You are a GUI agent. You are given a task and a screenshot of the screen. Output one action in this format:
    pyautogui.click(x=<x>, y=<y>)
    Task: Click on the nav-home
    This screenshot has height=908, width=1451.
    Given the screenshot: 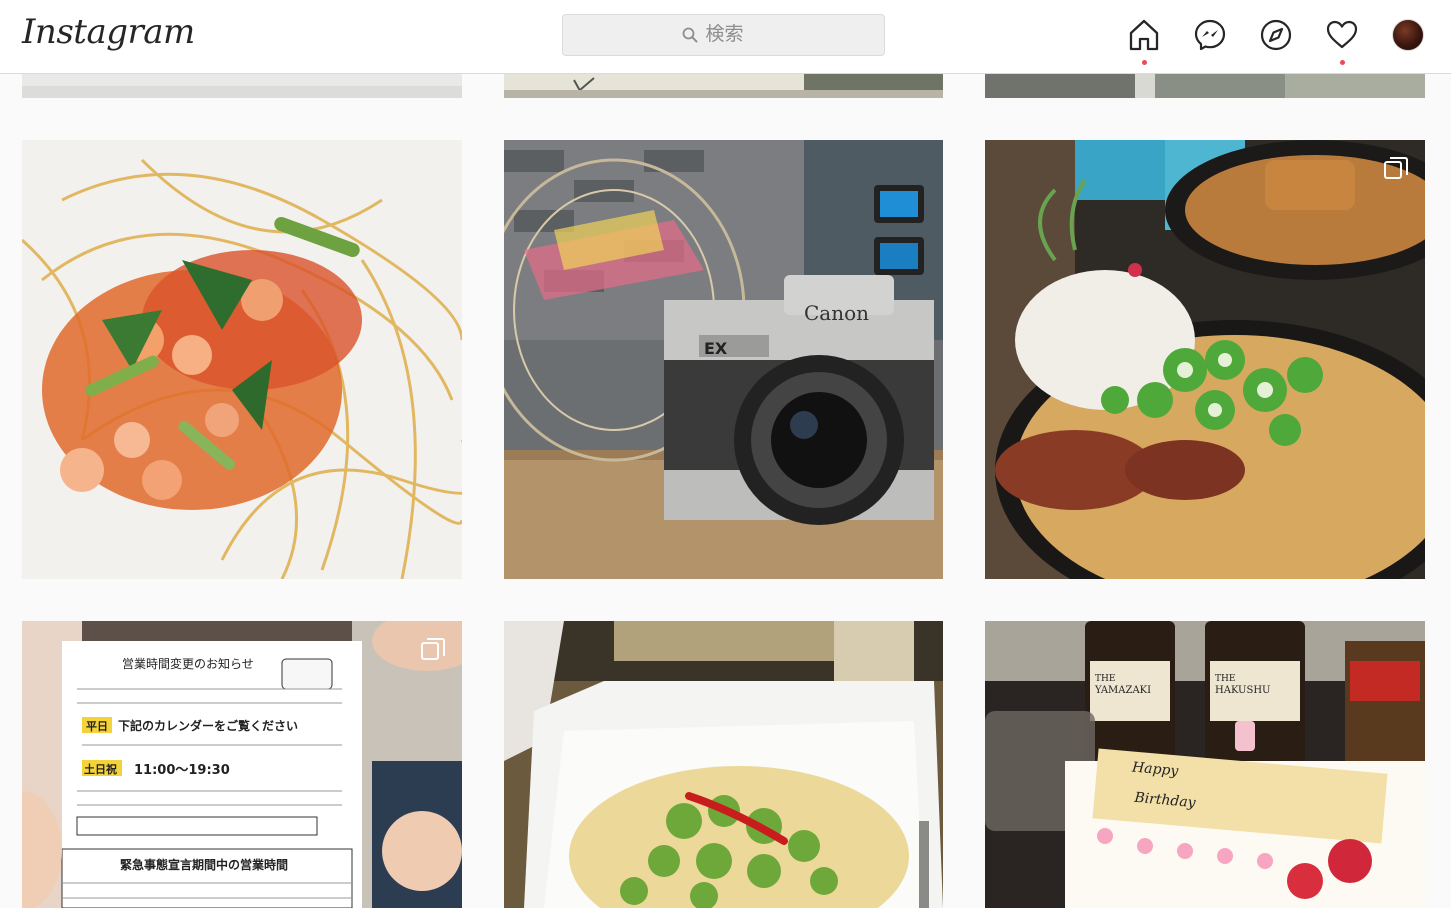 What is the action you would take?
    pyautogui.click(x=1144, y=41)
    